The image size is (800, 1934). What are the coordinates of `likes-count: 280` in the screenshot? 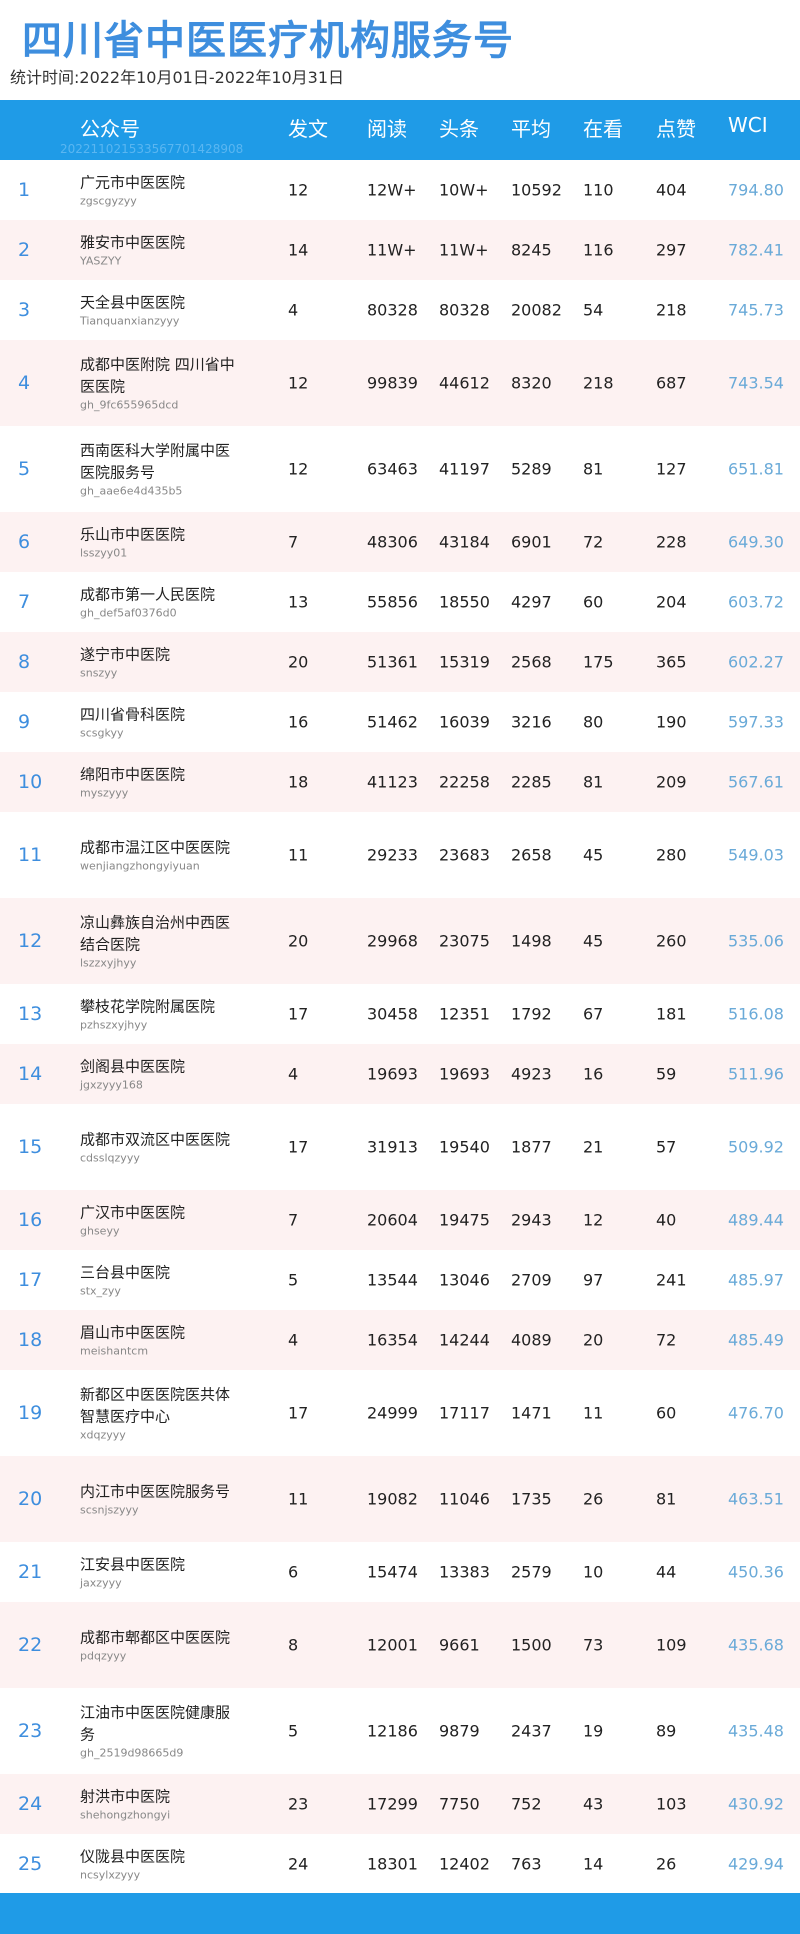 It's located at (671, 855).